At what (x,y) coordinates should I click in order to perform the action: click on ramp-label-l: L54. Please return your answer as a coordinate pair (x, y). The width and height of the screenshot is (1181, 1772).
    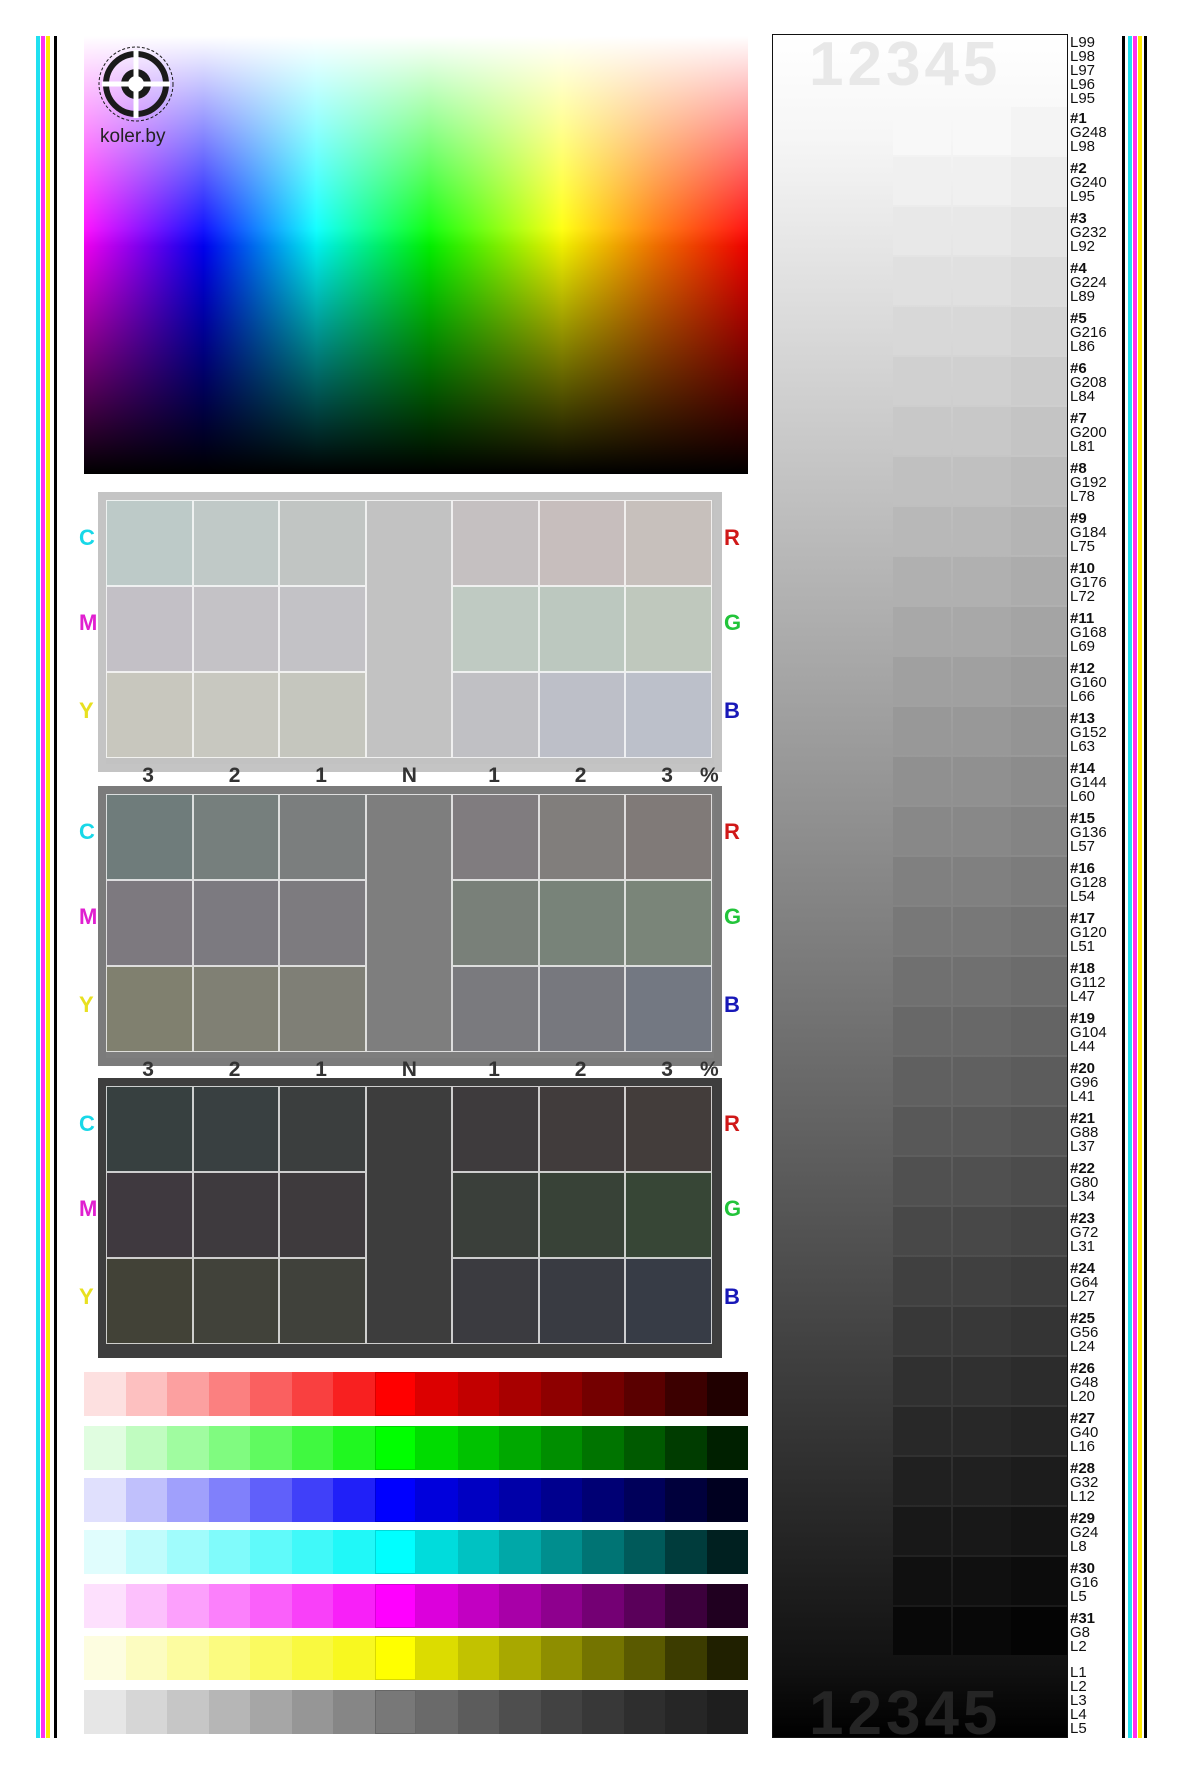
    Looking at the image, I should click on (1083, 896).